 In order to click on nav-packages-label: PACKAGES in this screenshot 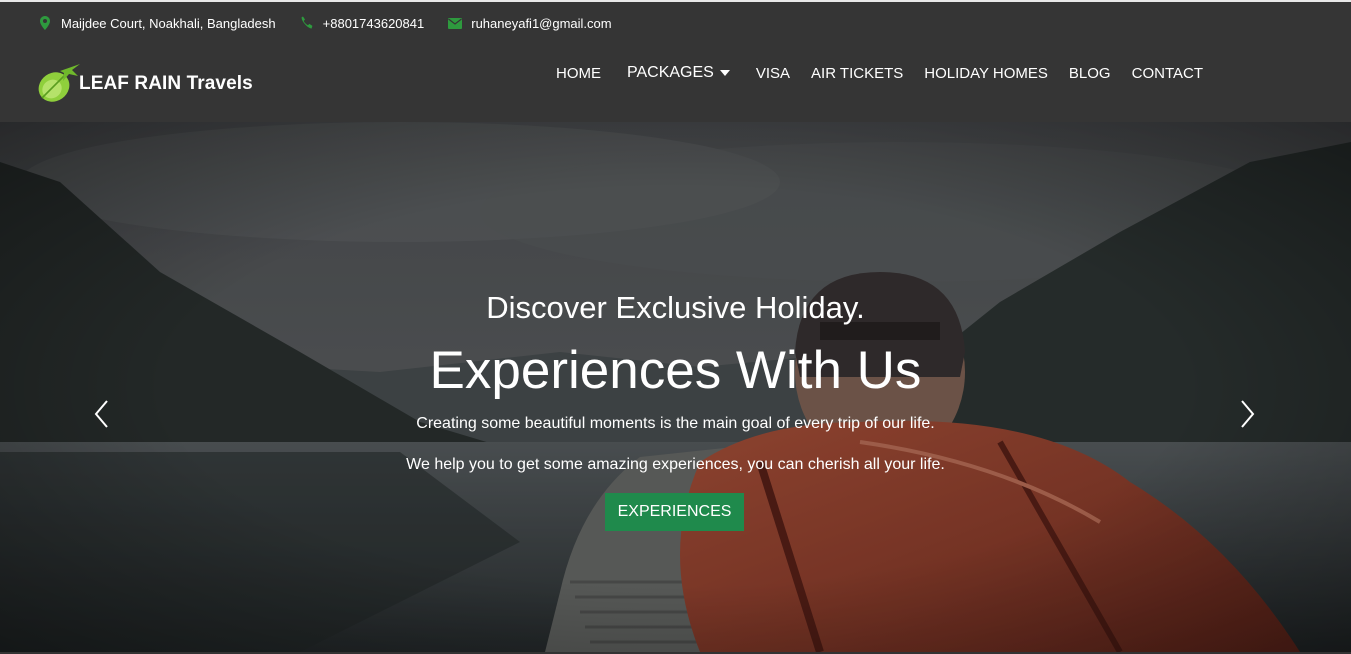, I will do `click(670, 72)`.